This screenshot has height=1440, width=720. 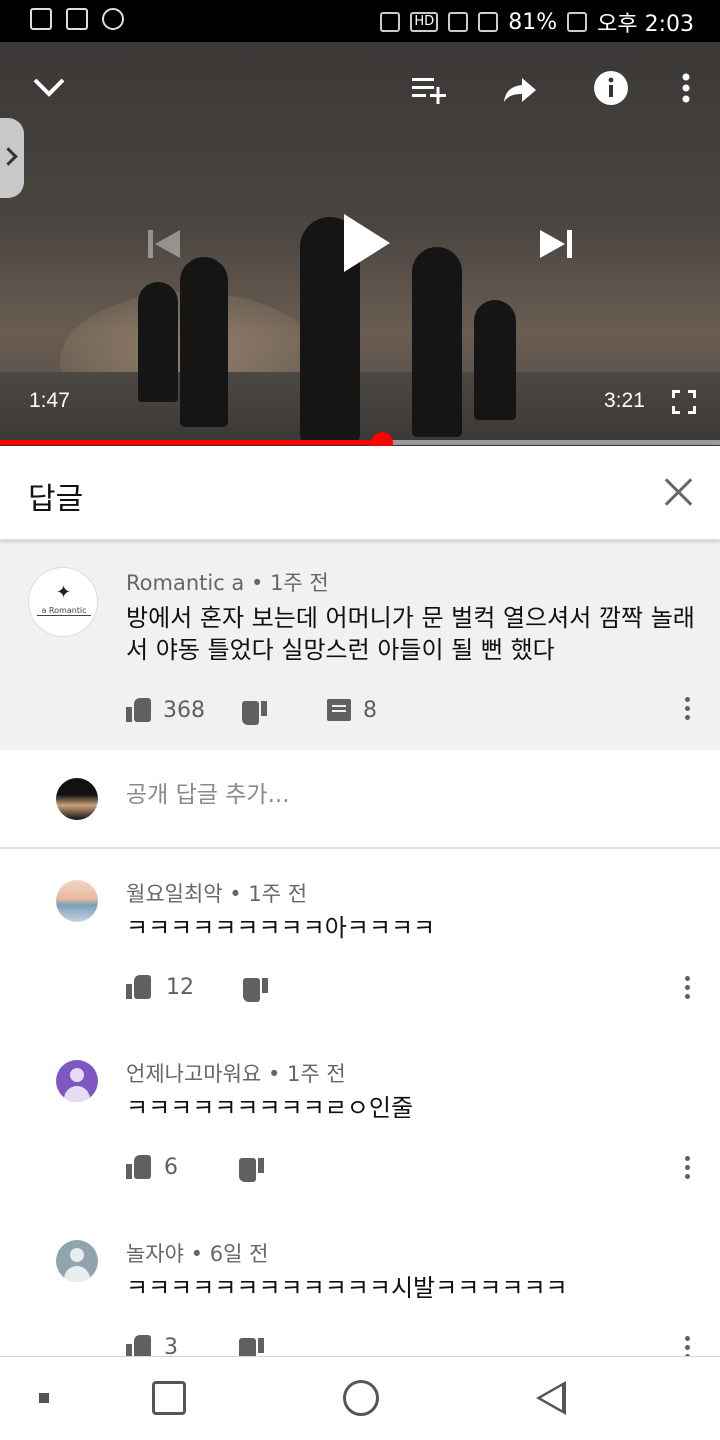 I want to click on system-indicators: HD 81% 오후 2:03, so click(x=537, y=22).